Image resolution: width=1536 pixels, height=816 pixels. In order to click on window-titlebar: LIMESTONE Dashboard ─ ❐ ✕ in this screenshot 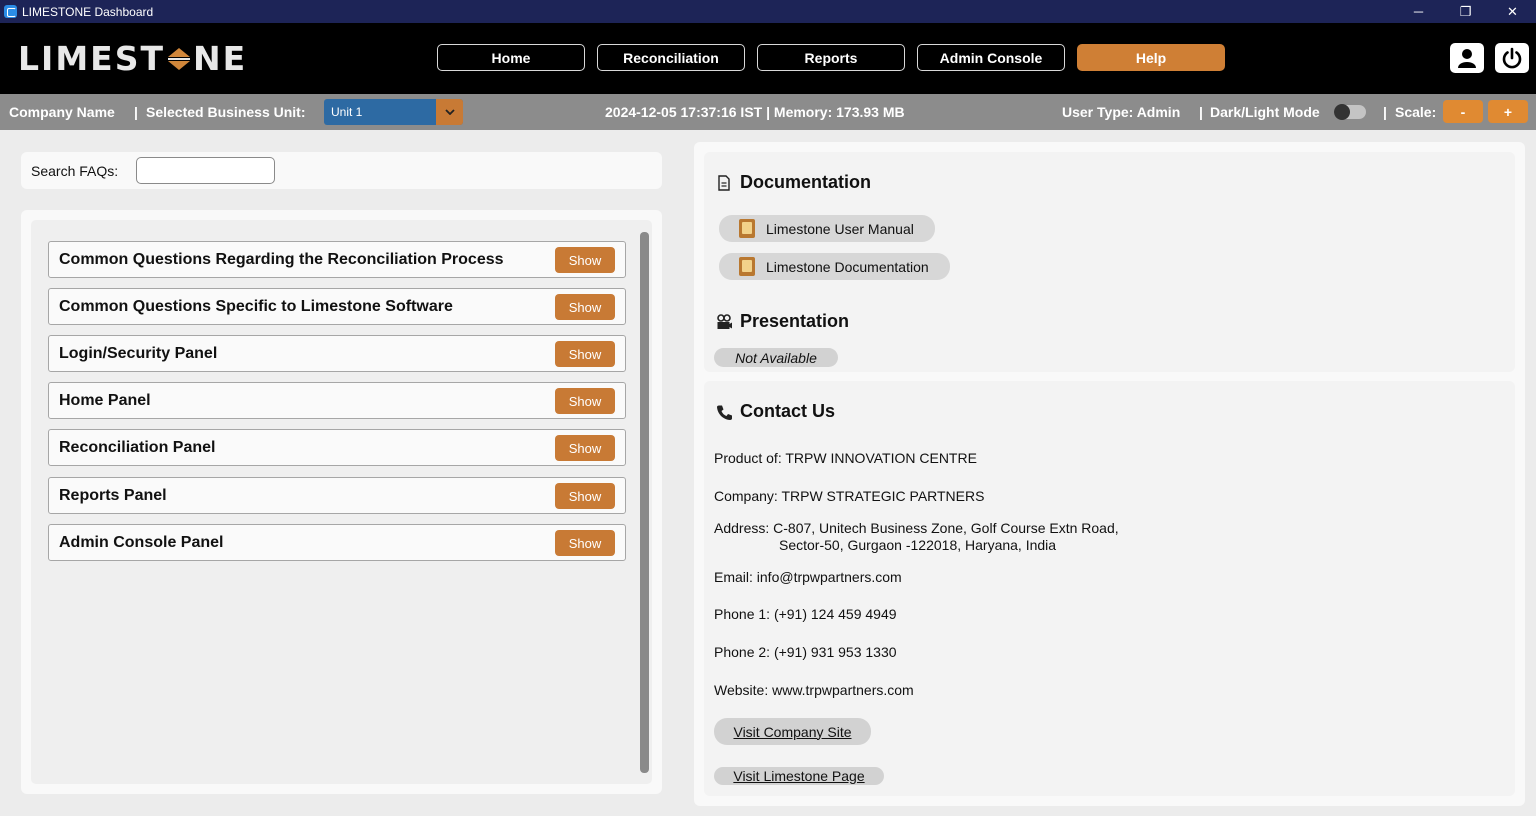, I will do `click(768, 11)`.